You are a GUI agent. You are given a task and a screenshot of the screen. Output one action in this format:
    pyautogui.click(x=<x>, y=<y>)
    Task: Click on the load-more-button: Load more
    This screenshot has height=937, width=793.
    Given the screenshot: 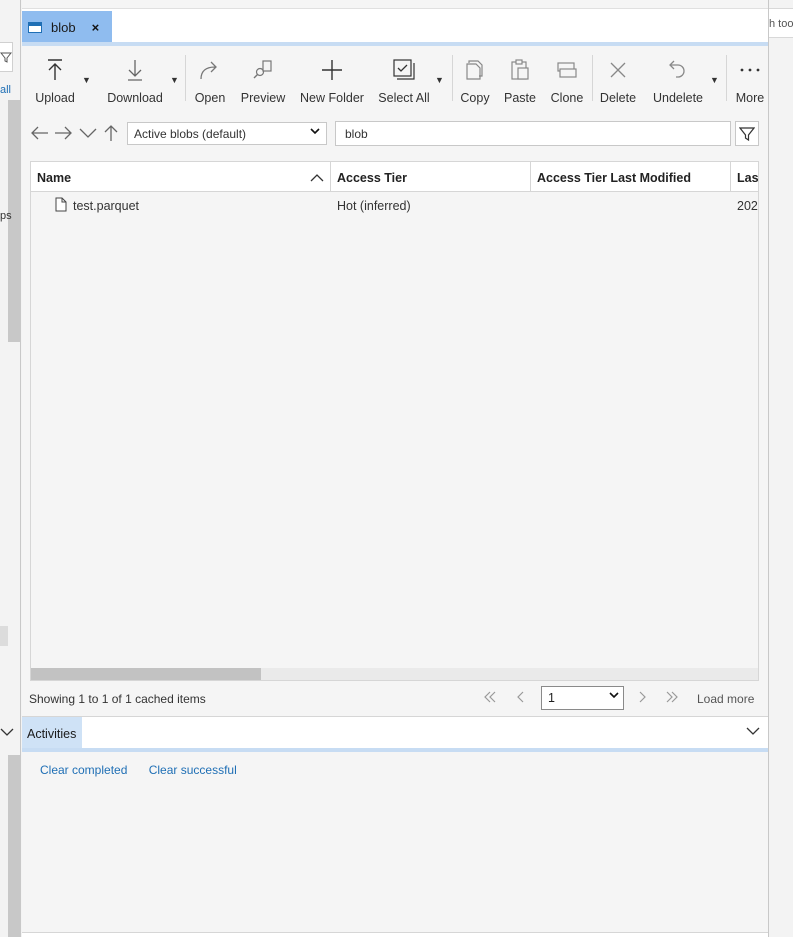 What is the action you would take?
    pyautogui.click(x=725, y=699)
    